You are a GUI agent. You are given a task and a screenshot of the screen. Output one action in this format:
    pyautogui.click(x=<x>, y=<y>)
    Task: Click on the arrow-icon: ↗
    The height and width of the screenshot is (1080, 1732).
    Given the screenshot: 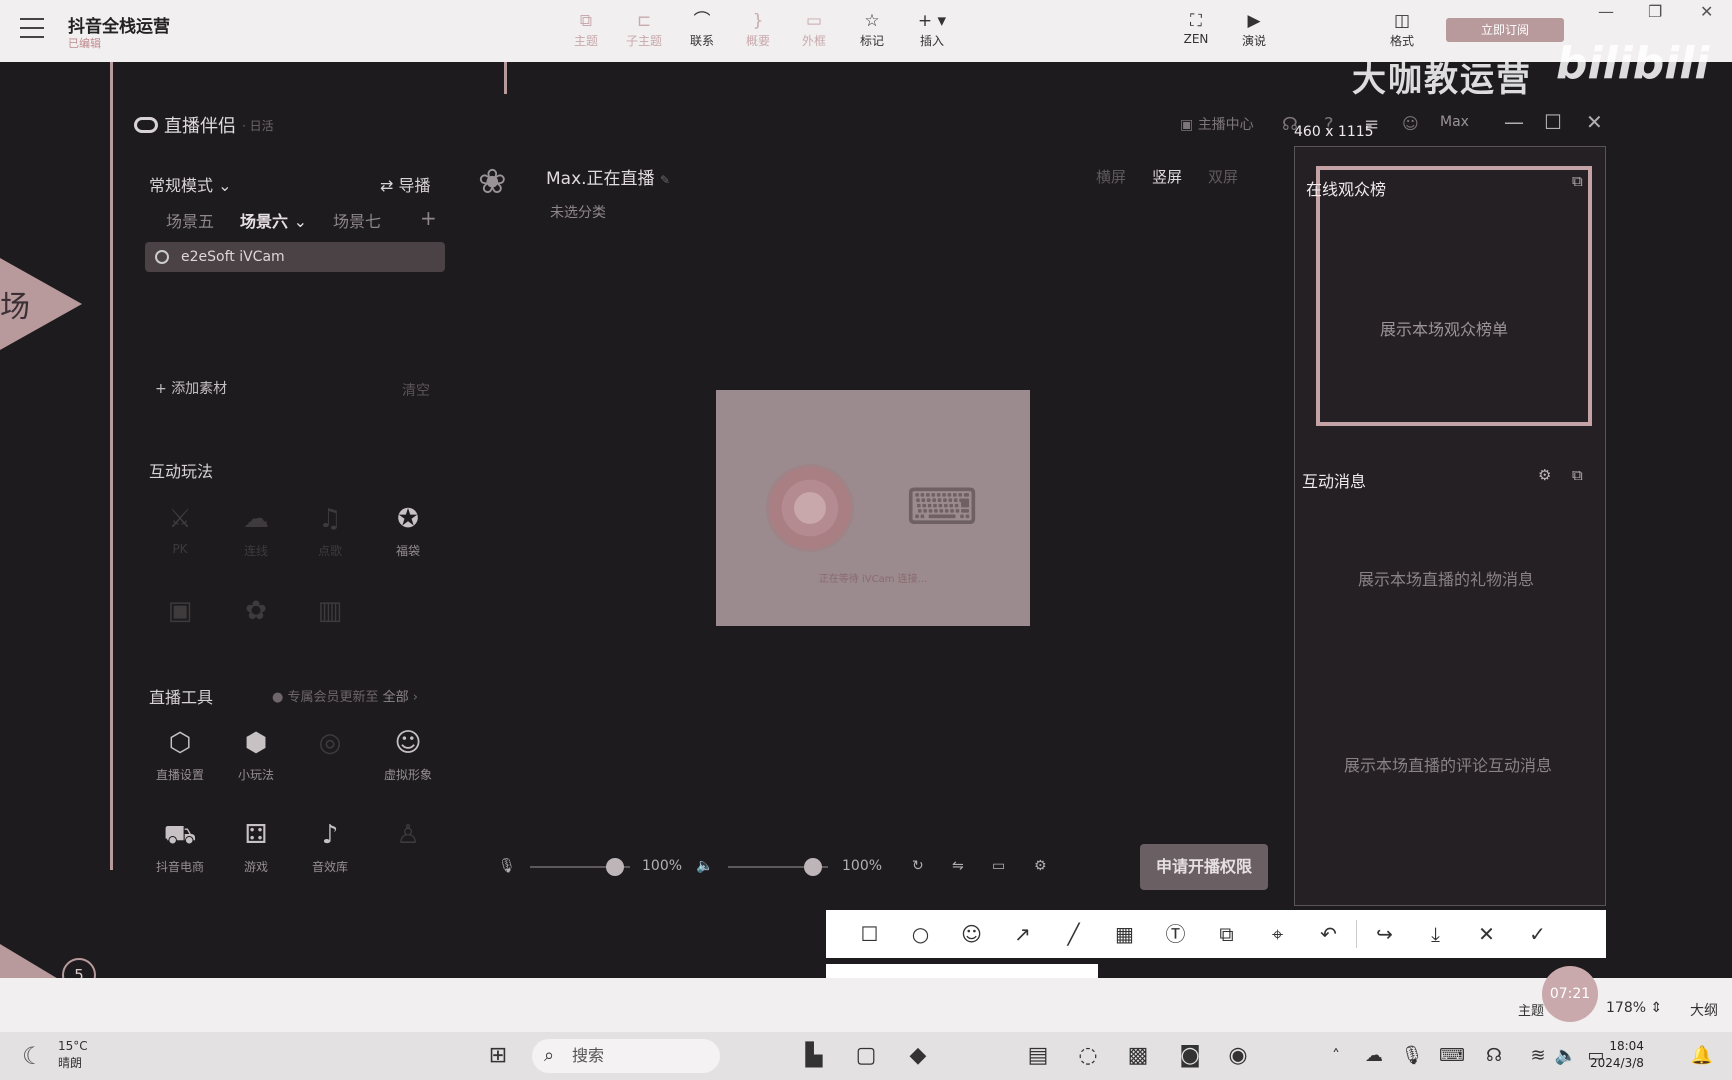 What is the action you would take?
    pyautogui.click(x=1022, y=934)
    